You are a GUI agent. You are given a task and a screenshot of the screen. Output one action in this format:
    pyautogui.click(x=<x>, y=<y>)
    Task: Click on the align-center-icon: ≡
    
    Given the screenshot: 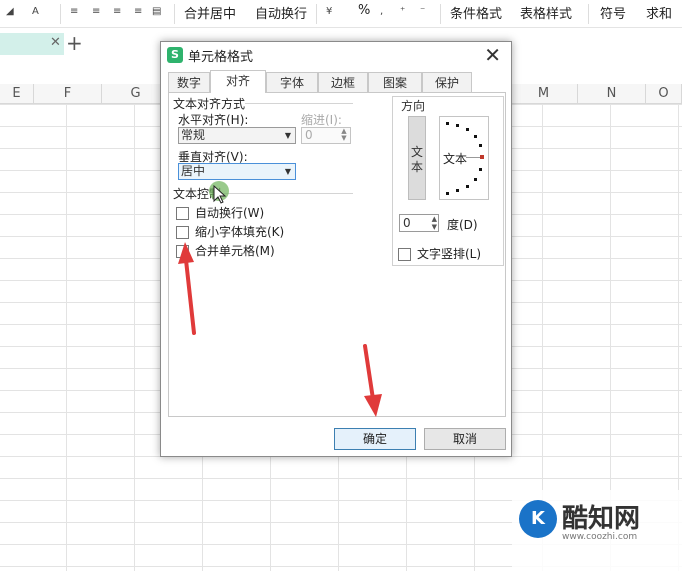 What is the action you would take?
    pyautogui.click(x=98, y=12)
    